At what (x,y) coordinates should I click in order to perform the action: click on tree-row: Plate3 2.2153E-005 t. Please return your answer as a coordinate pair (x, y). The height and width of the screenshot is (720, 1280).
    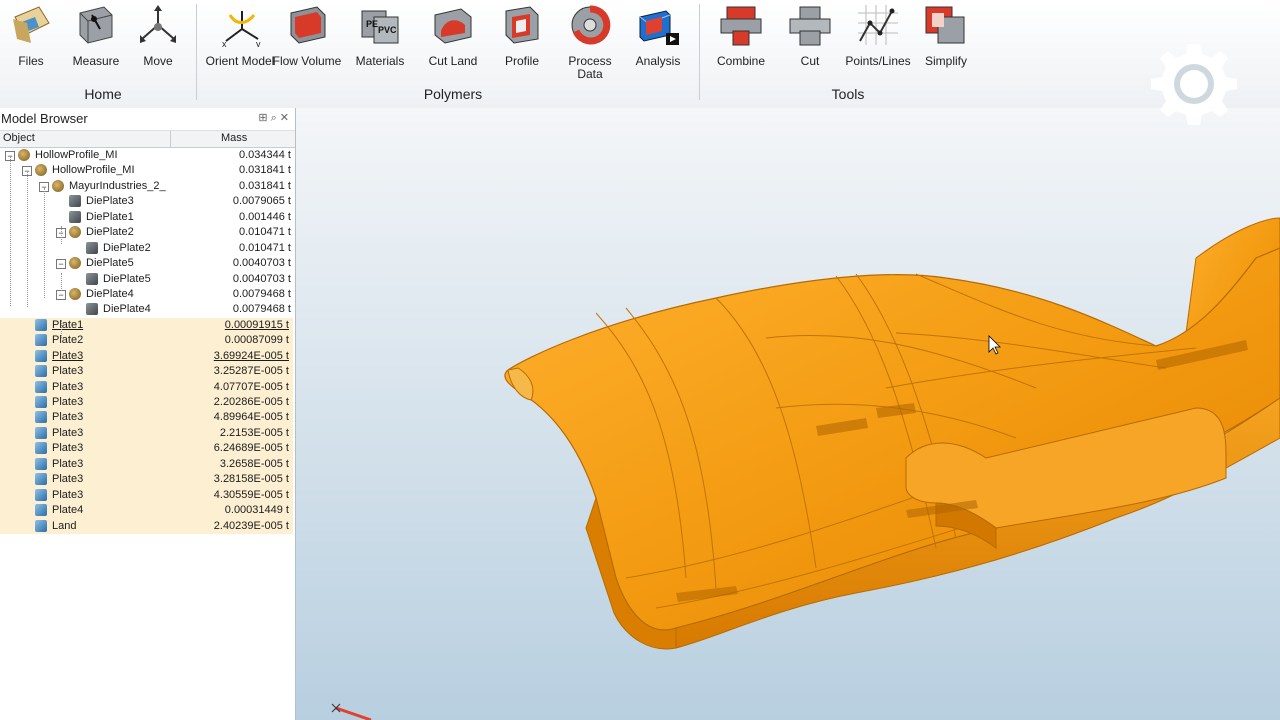
    Looking at the image, I should click on (146, 433).